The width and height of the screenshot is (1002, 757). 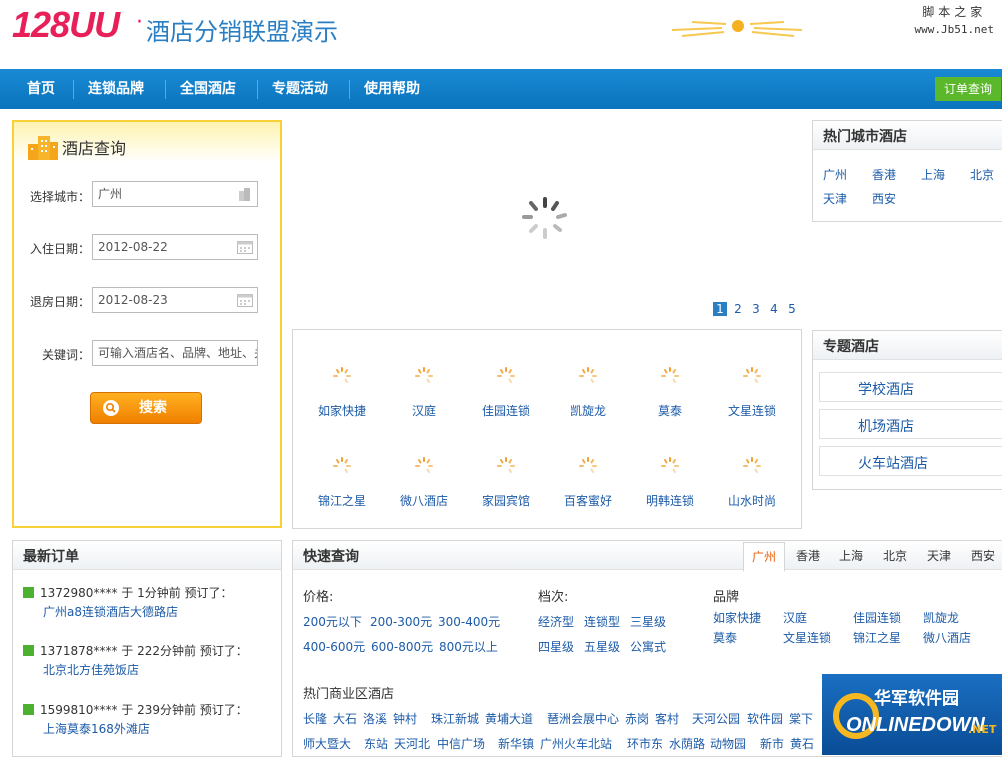 What do you see at coordinates (342, 392) in the screenshot?
I see `brand-item: 如家快捷` at bounding box center [342, 392].